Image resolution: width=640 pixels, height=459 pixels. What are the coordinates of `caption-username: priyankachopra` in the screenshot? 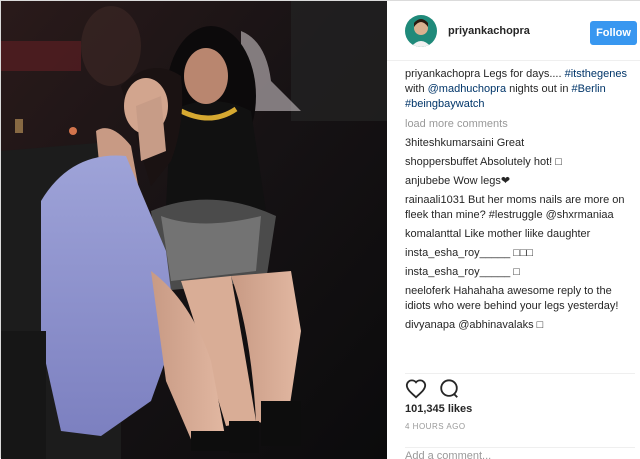 It's located at (442, 74).